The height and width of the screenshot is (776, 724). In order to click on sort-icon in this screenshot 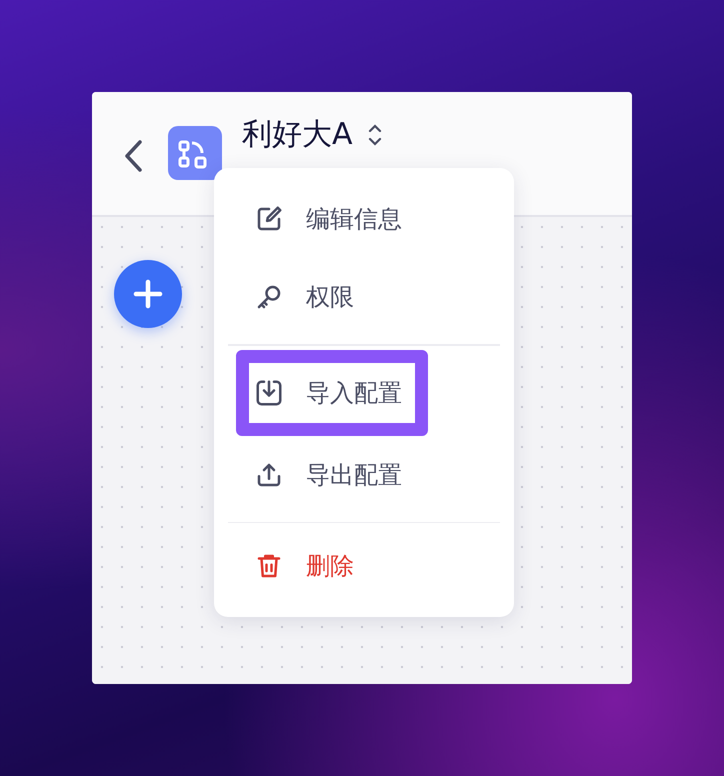, I will do `click(374, 135)`.